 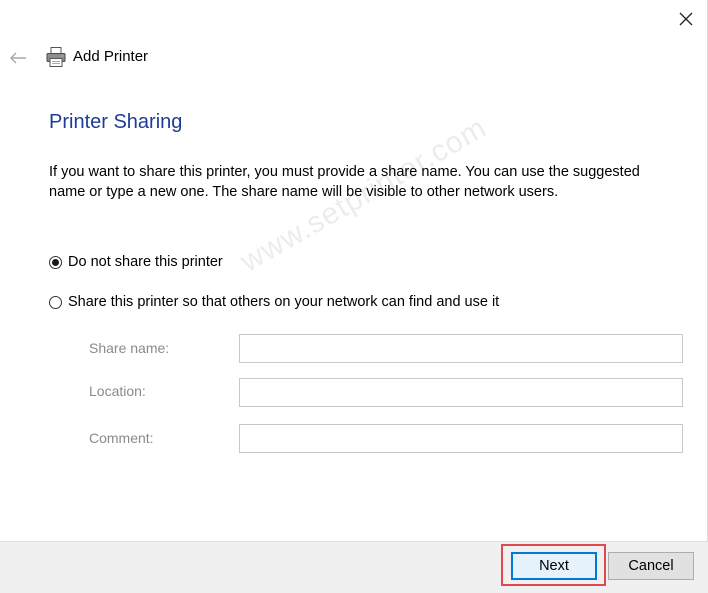 What do you see at coordinates (117, 391) in the screenshot?
I see `location-label: Location:` at bounding box center [117, 391].